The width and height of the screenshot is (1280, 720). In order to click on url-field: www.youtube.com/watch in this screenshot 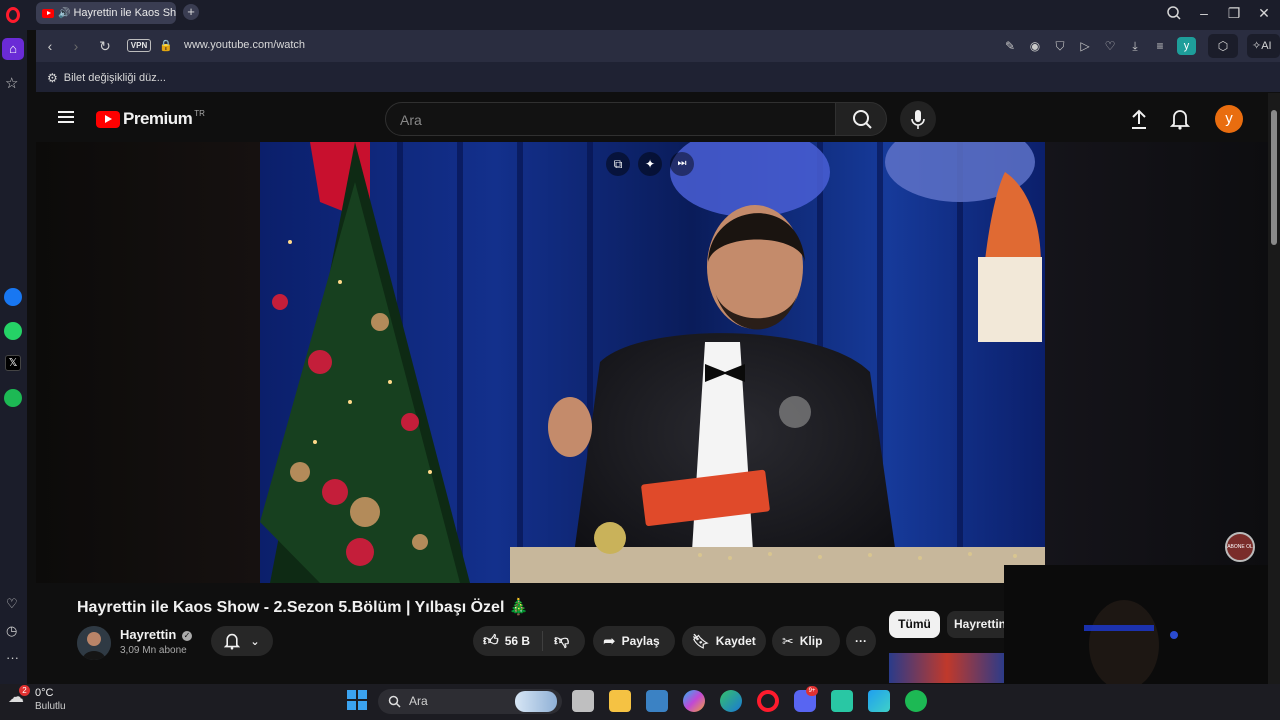, I will do `click(244, 45)`.